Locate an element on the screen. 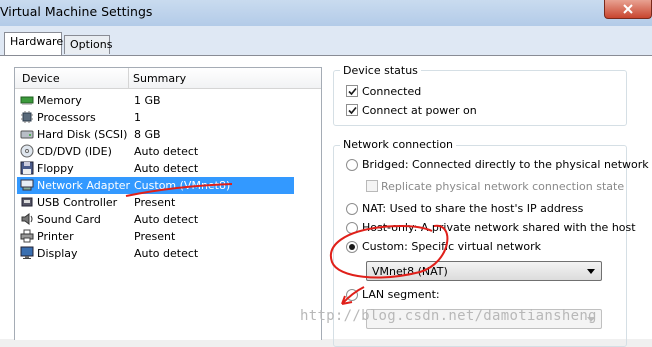 The width and height of the screenshot is (652, 347). watermark-text: http://blog.csdn.net/damotiansheng is located at coordinates (448, 316).